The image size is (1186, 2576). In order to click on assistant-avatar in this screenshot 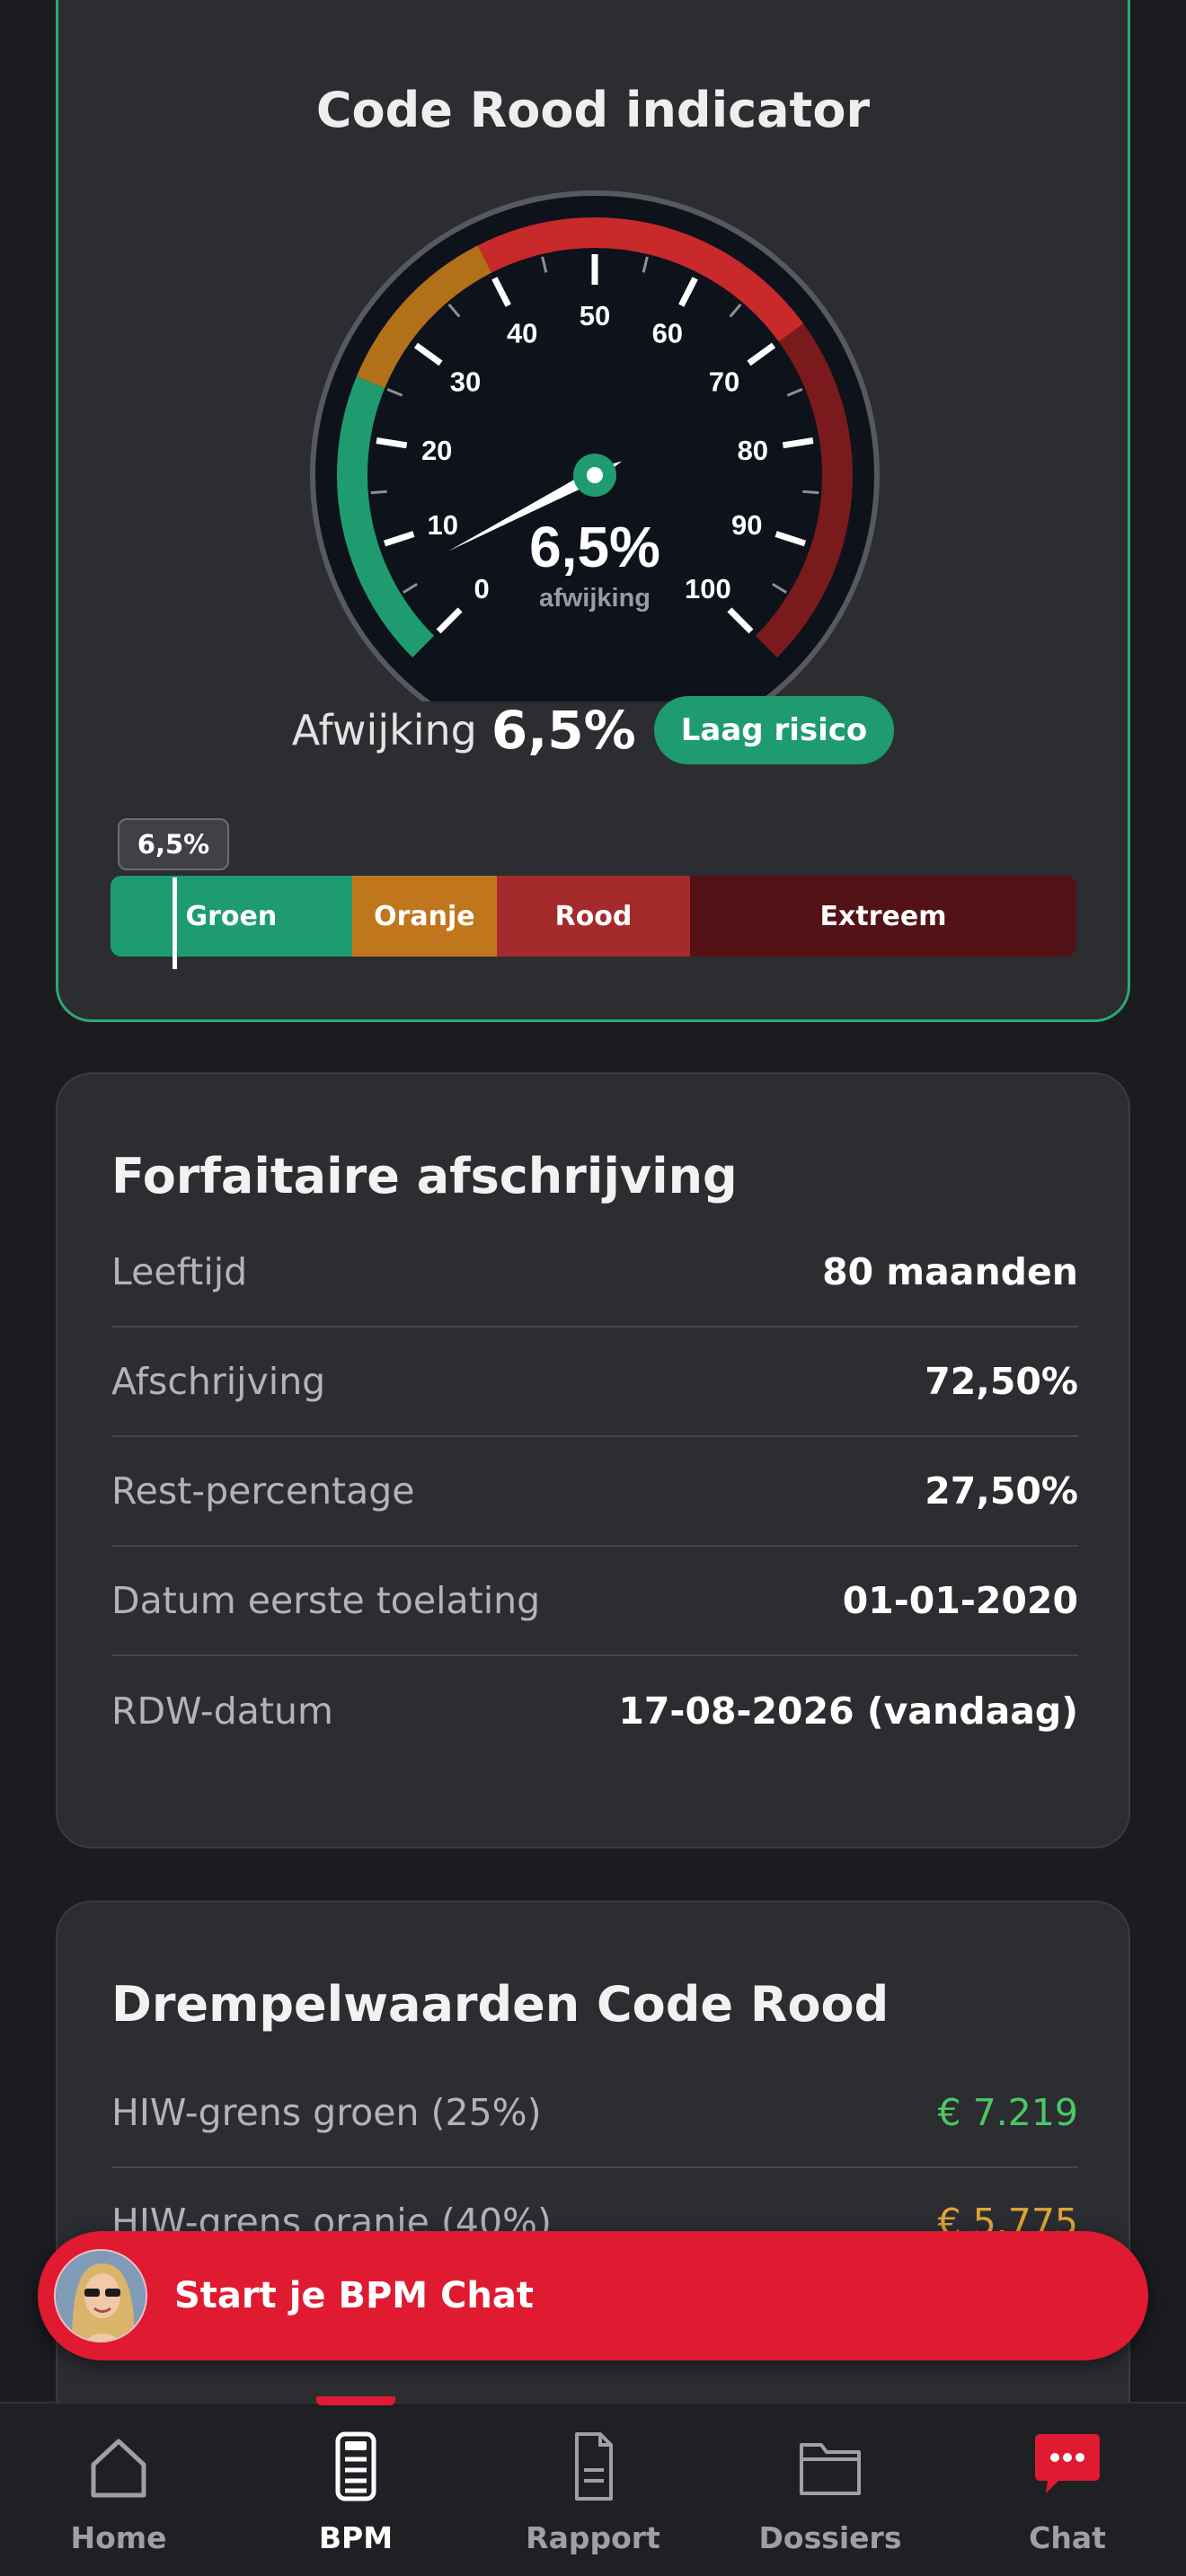, I will do `click(100, 2295)`.